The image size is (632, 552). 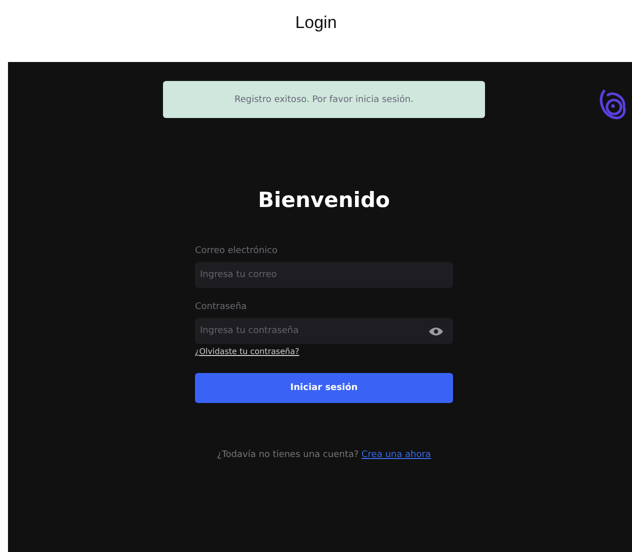 What do you see at coordinates (324, 200) in the screenshot?
I see `welcome-heading: Bienvenido` at bounding box center [324, 200].